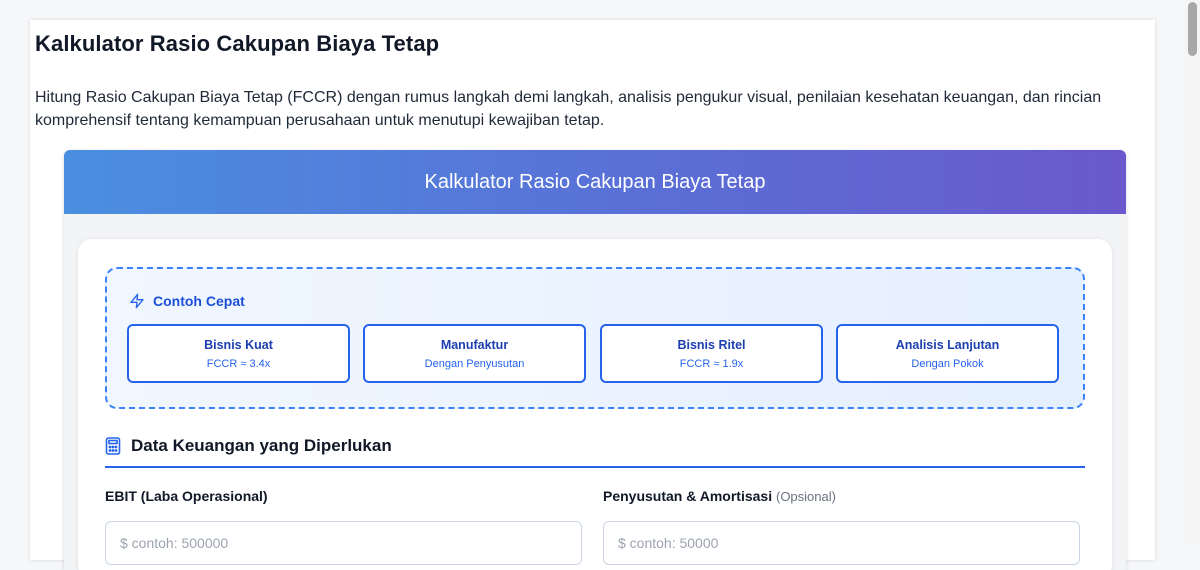 Image resolution: width=1200 pixels, height=570 pixels. What do you see at coordinates (805, 496) in the screenshot?
I see `optional-tag: (Opsional)` at bounding box center [805, 496].